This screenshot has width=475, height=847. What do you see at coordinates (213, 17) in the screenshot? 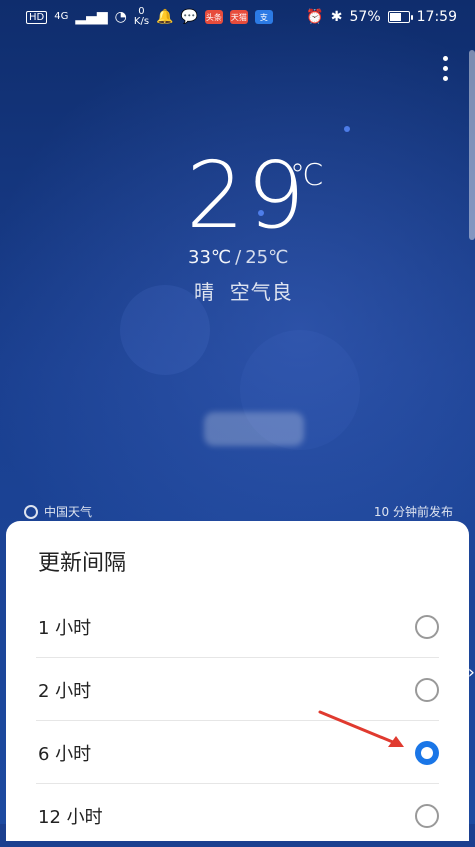
I see `toutiao-icon: 头条` at bounding box center [213, 17].